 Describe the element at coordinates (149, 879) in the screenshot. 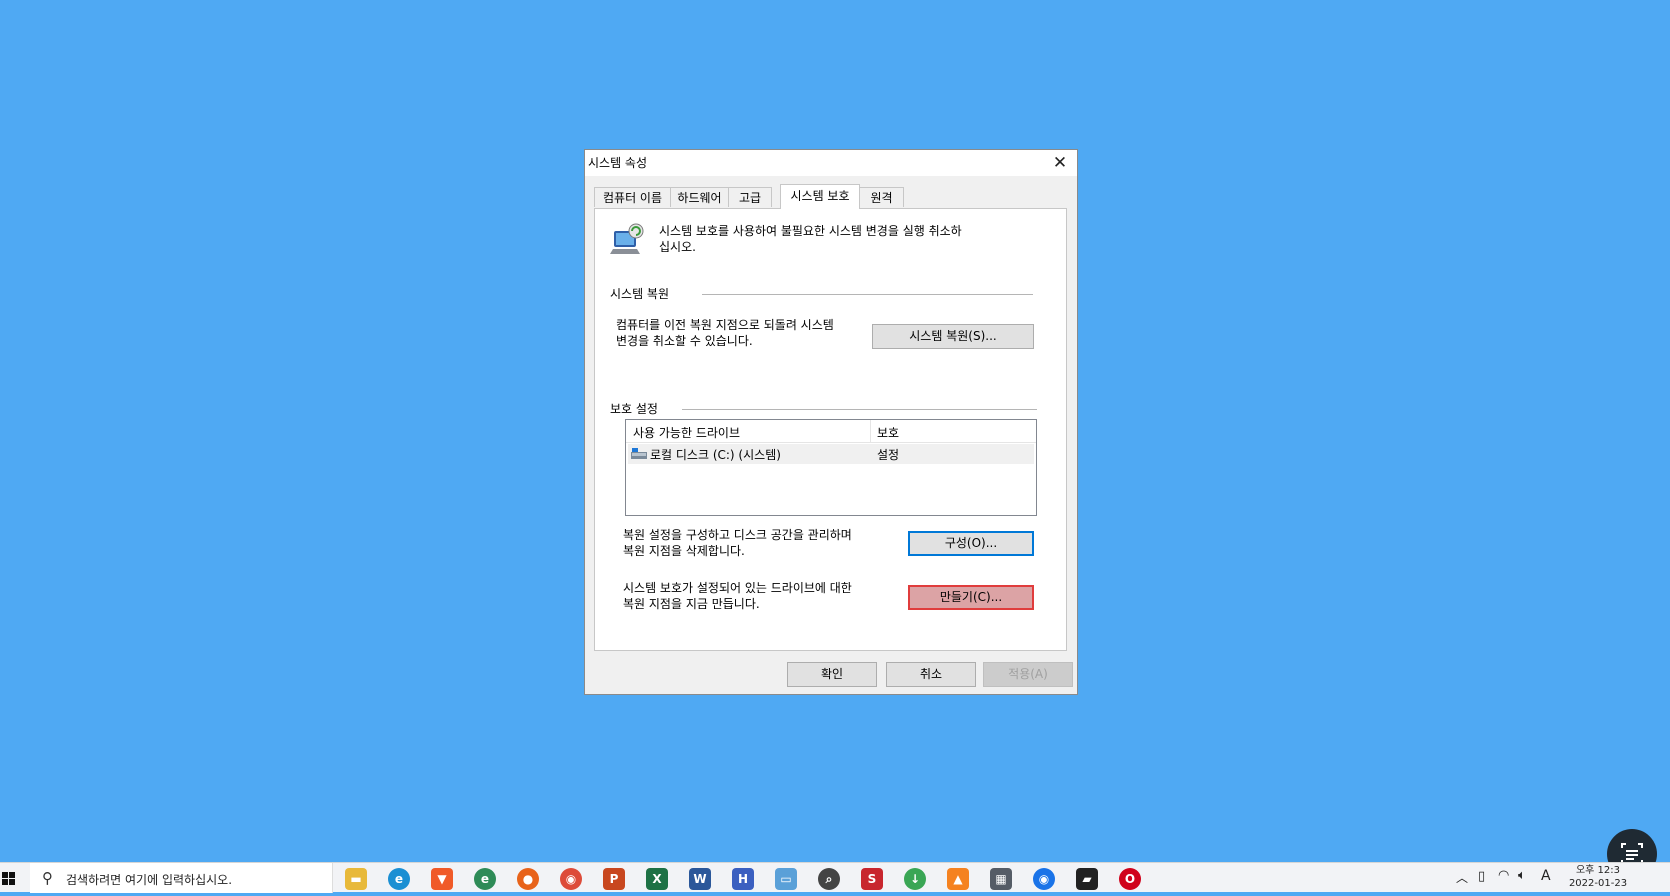

I see `search-input: 검색하려면 여기에 입력하십시오.` at that location.